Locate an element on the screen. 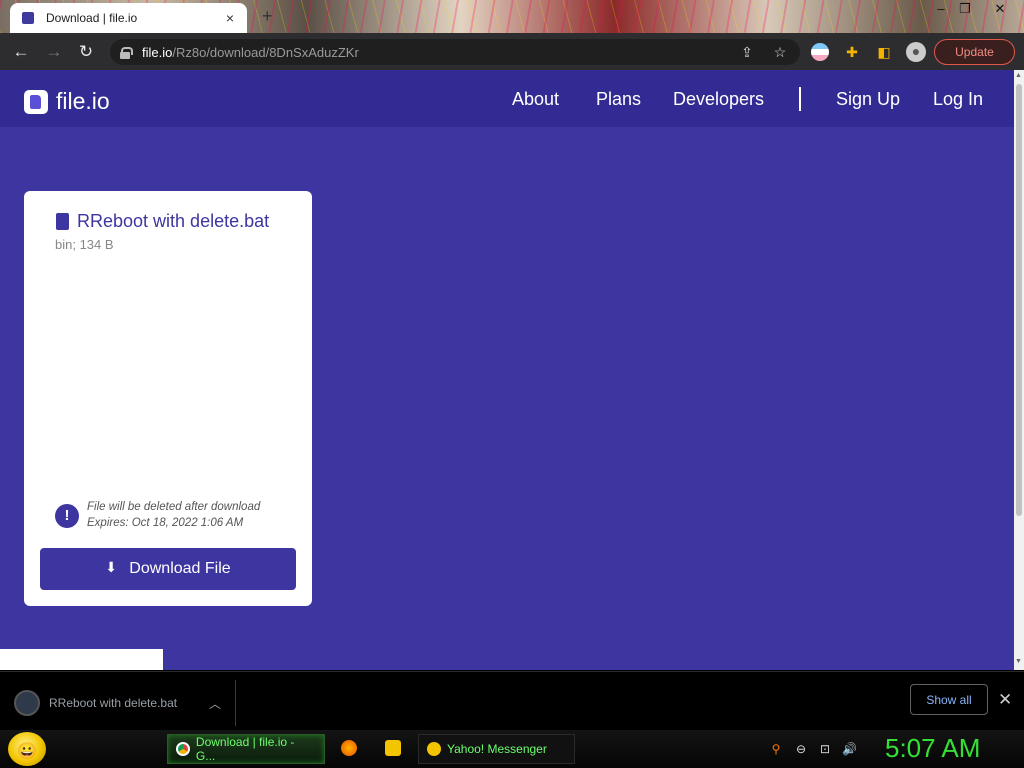 This screenshot has height=768, width=1024. search-tray-icon: ⚲ is located at coordinates (776, 749).